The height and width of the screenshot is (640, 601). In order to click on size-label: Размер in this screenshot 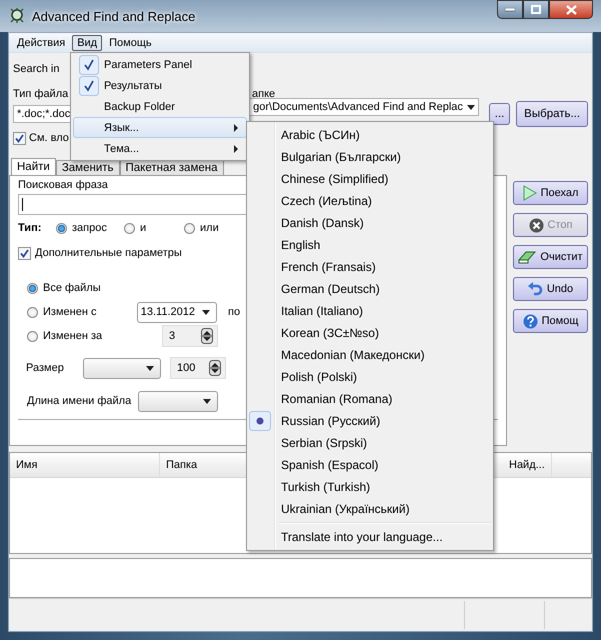, I will do `click(45, 368)`.